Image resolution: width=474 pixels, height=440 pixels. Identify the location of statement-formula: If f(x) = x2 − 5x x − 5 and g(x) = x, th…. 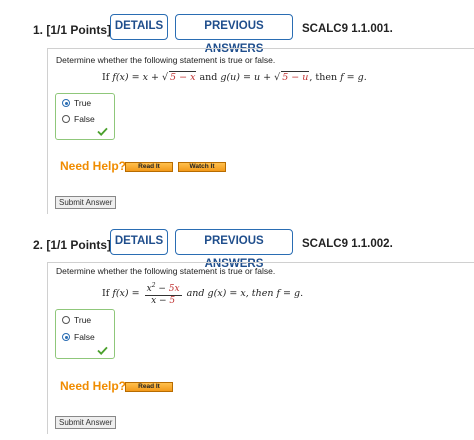
(203, 294).